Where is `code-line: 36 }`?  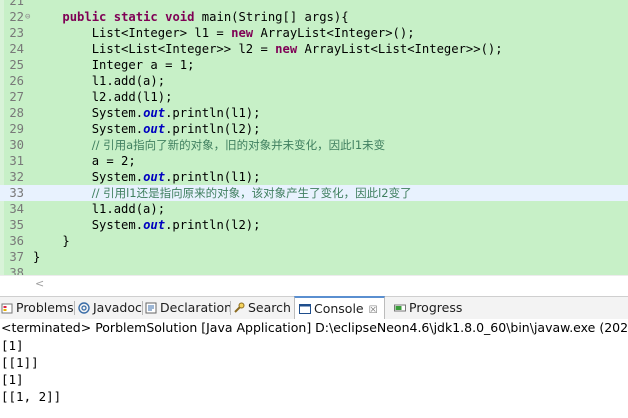 code-line: 36 } is located at coordinates (314, 241).